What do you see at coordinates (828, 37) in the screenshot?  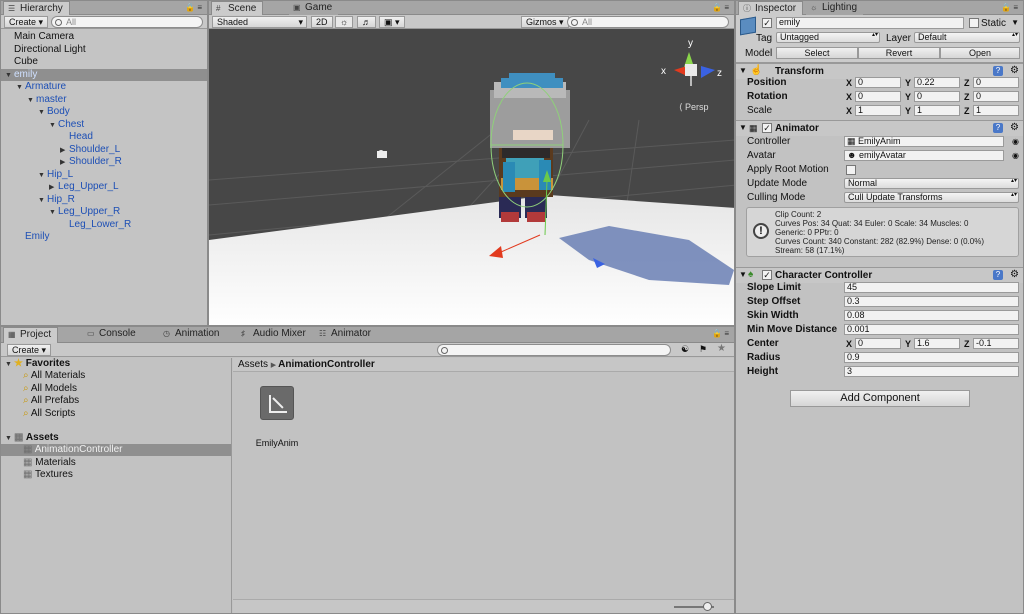 I see `tag-dropdown: Untagged` at bounding box center [828, 37].